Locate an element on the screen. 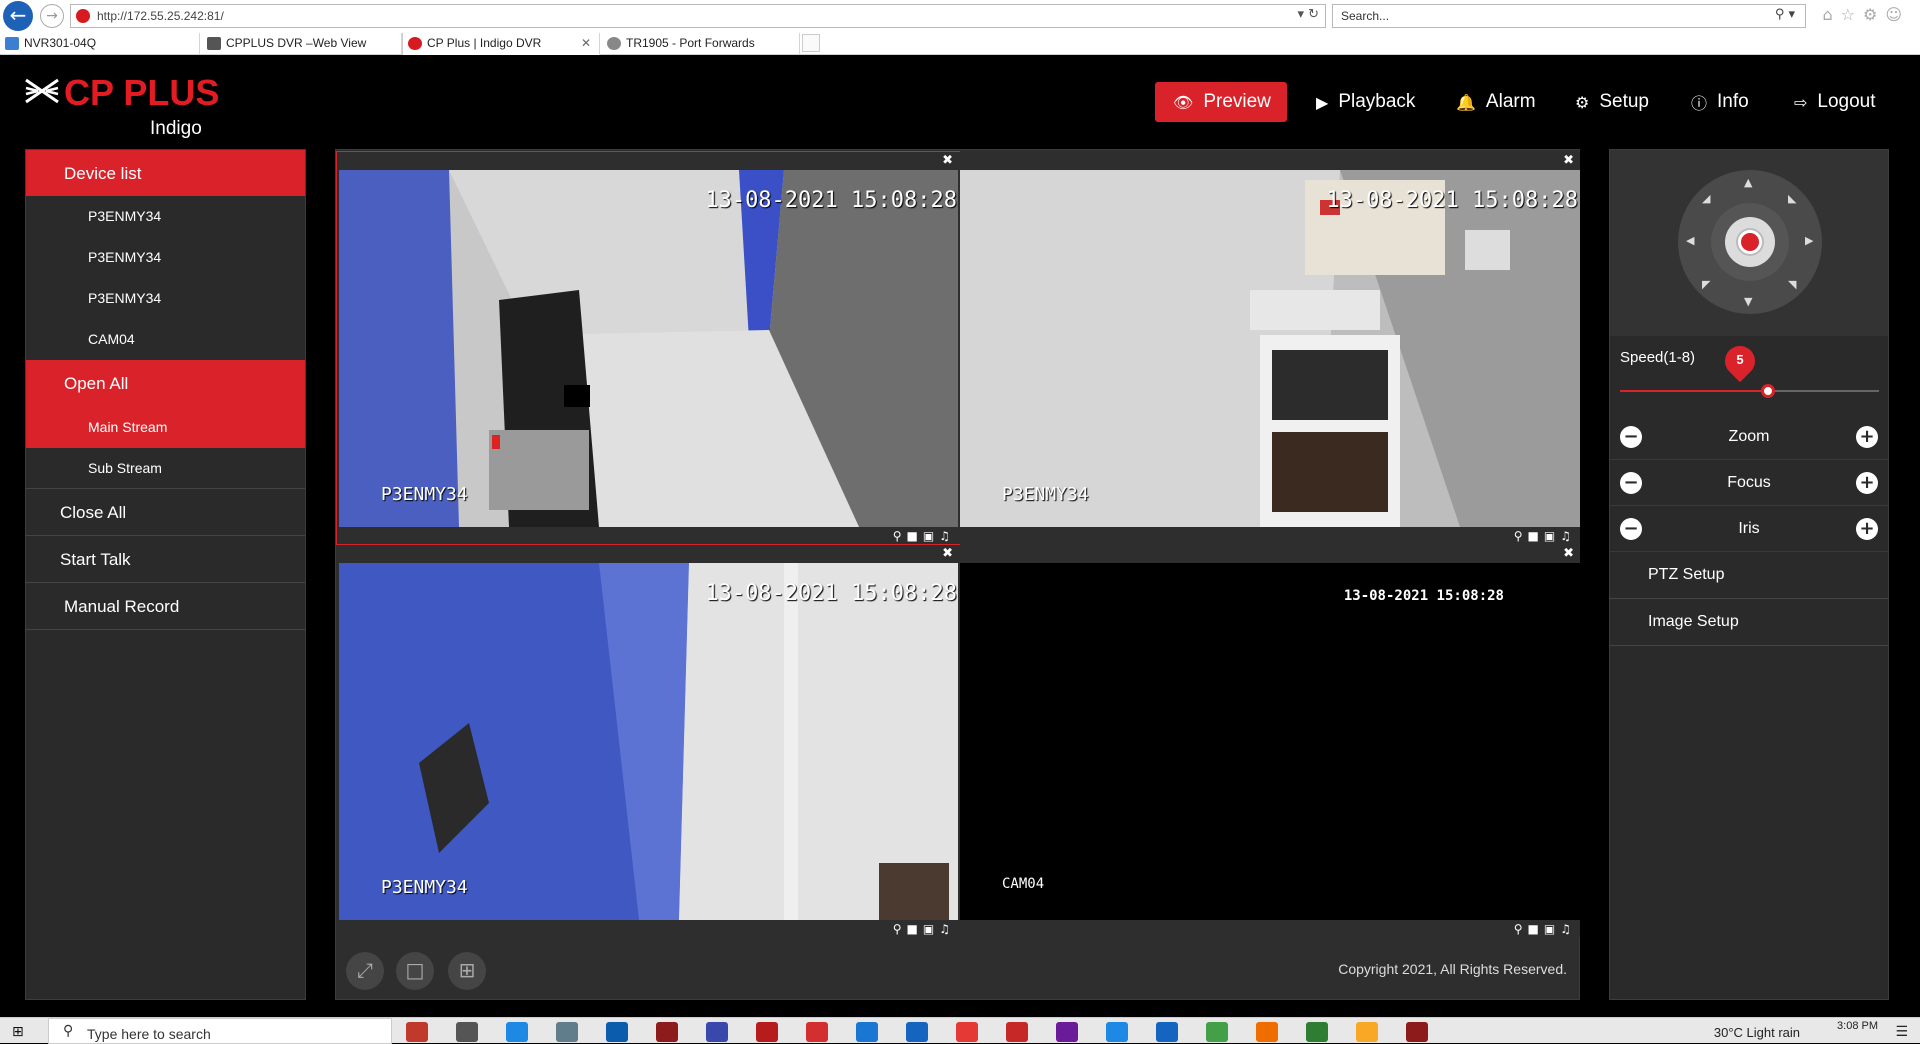  tab-cpplus-indigo: CP Plus | Indigo DVR ✕ is located at coordinates (501, 44).